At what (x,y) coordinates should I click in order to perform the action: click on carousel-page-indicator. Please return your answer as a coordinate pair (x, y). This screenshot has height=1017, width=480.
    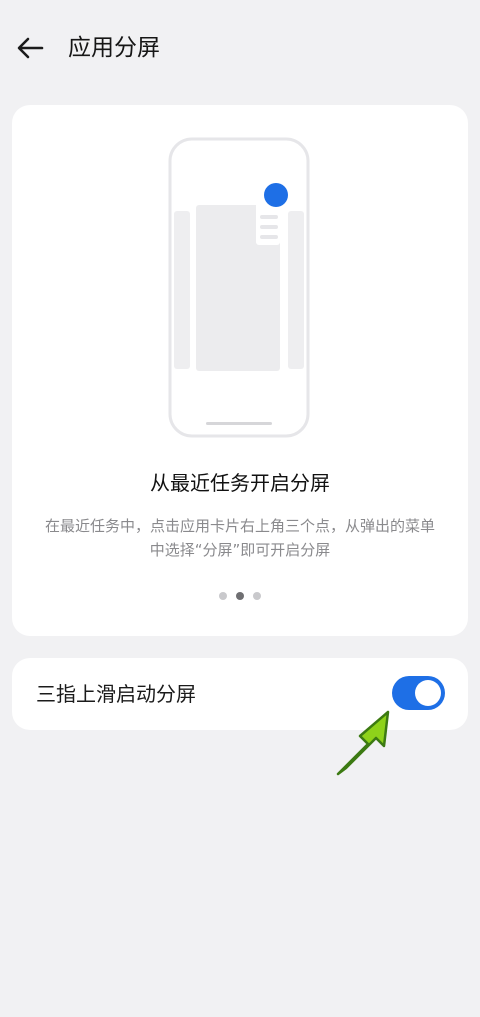
    Looking at the image, I should click on (240, 596).